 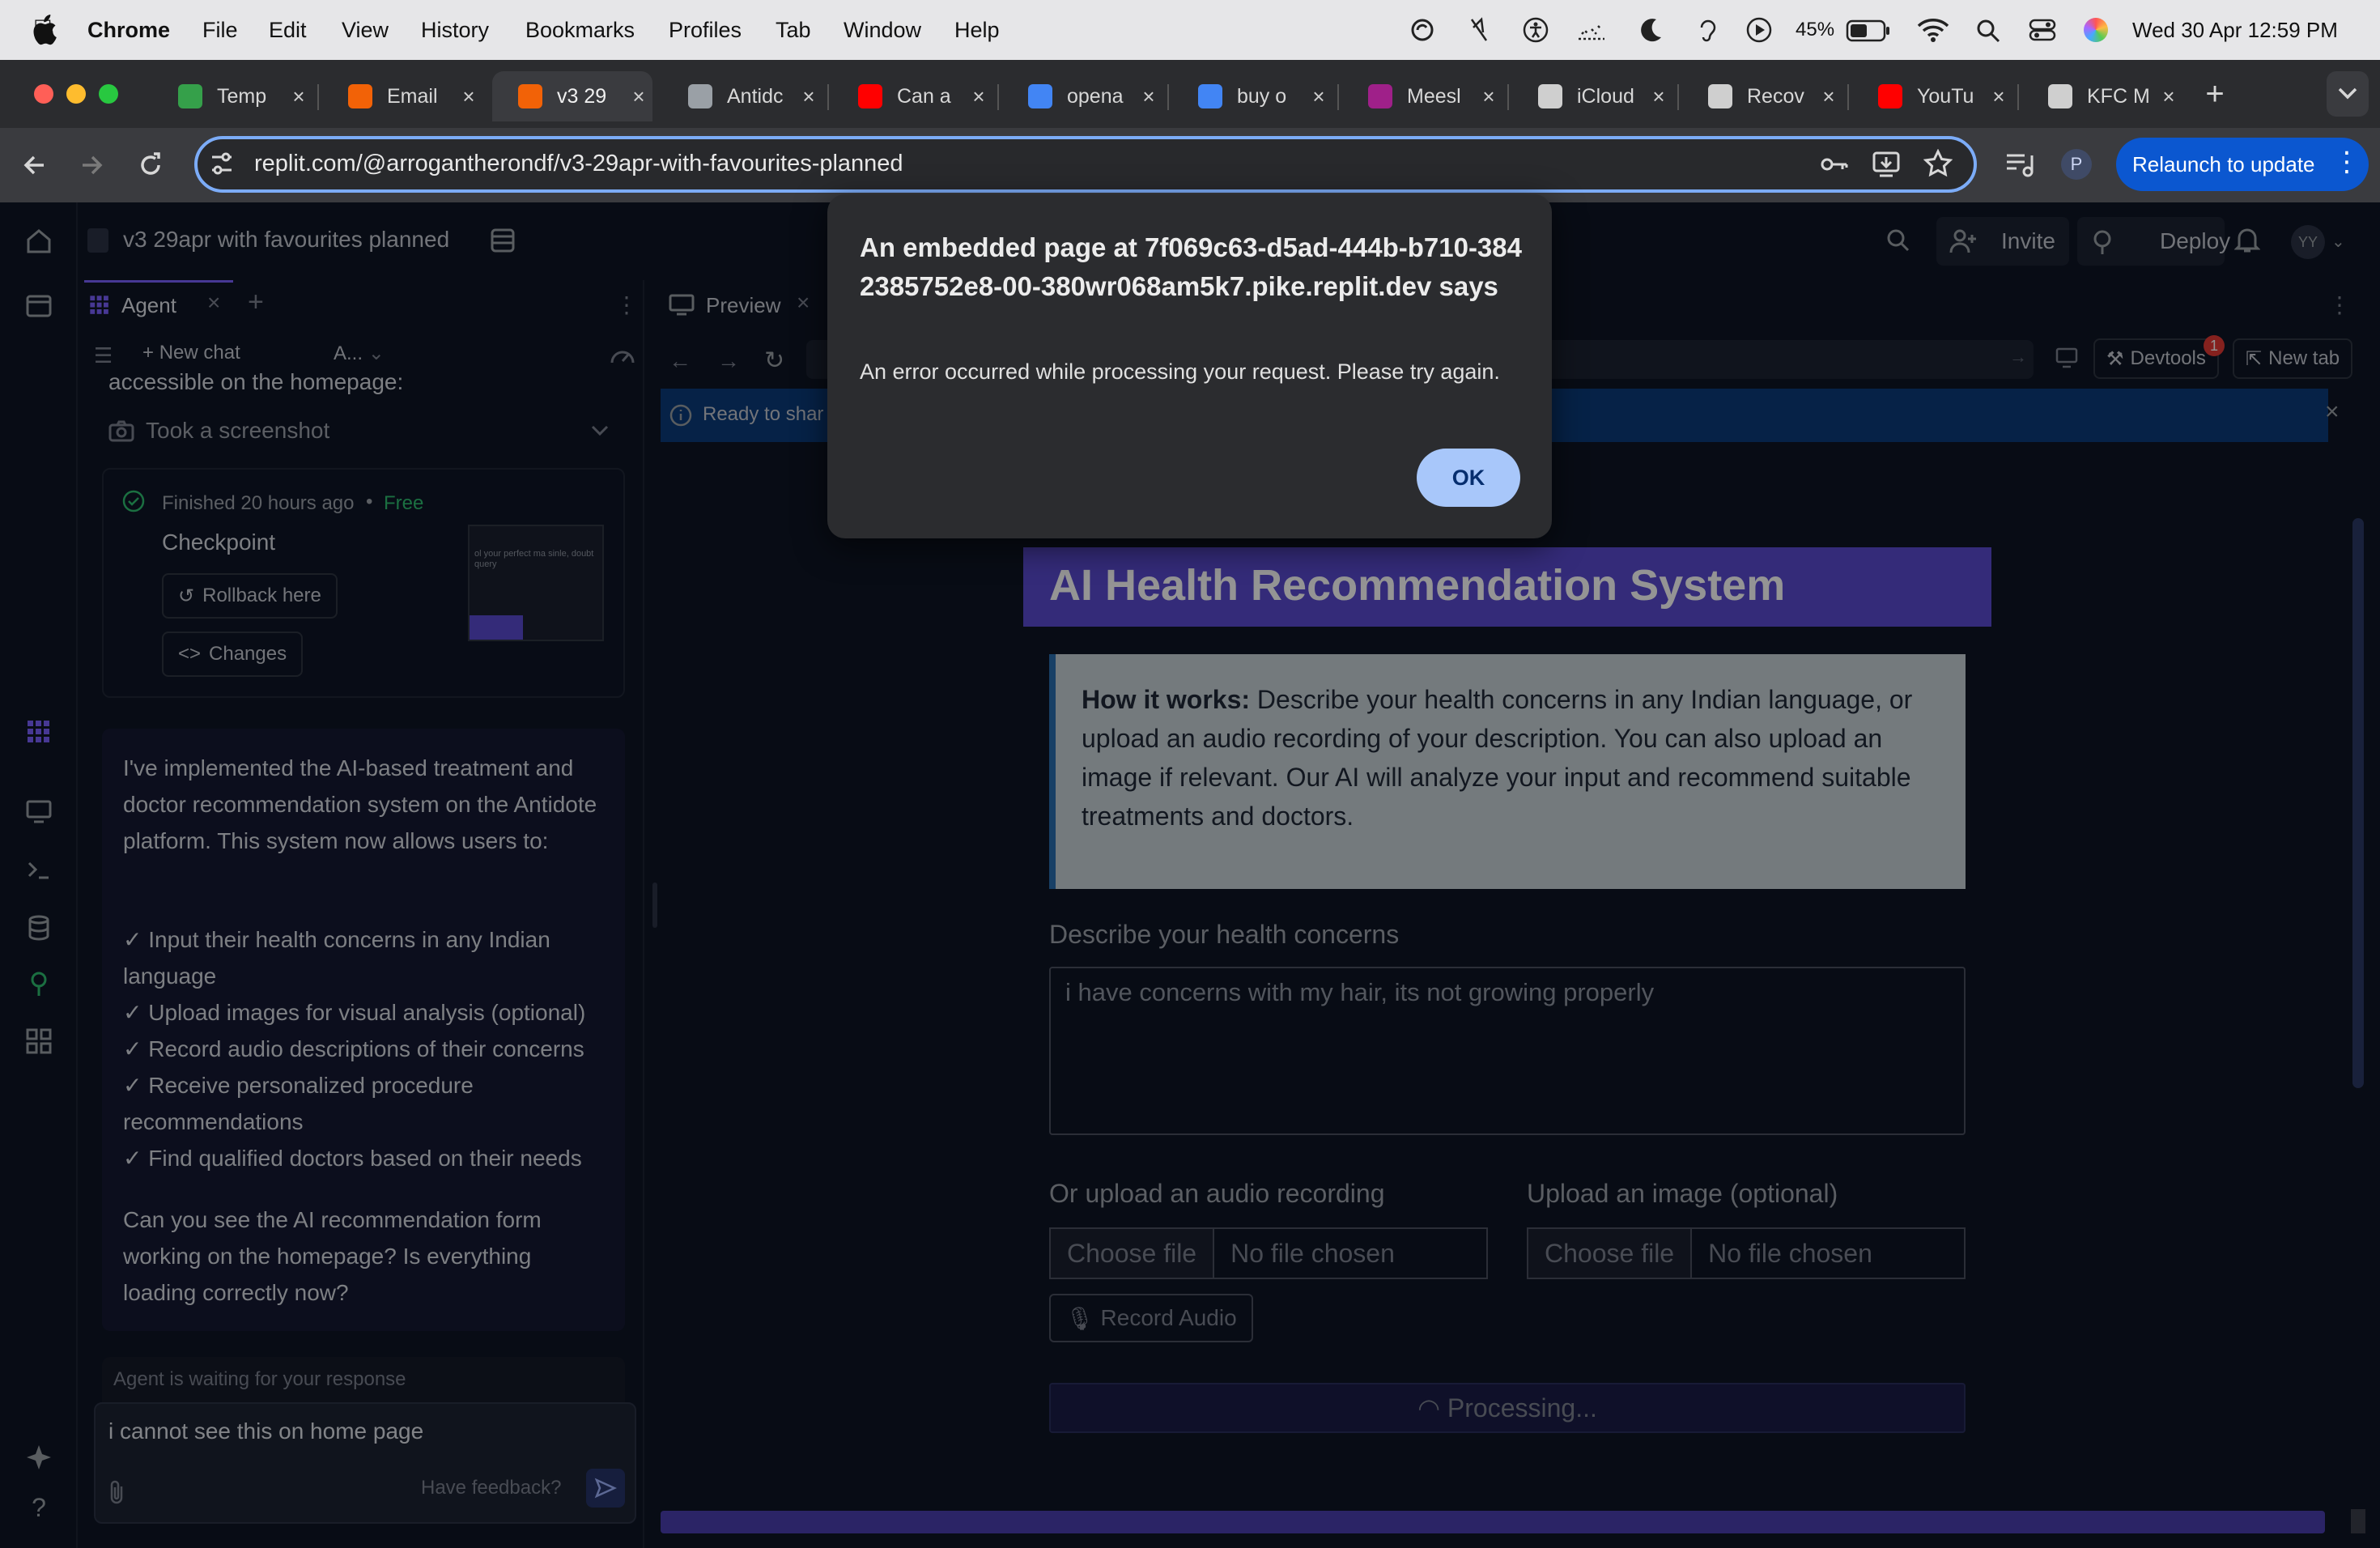 What do you see at coordinates (883, 30) in the screenshot?
I see `menu-window: Window` at bounding box center [883, 30].